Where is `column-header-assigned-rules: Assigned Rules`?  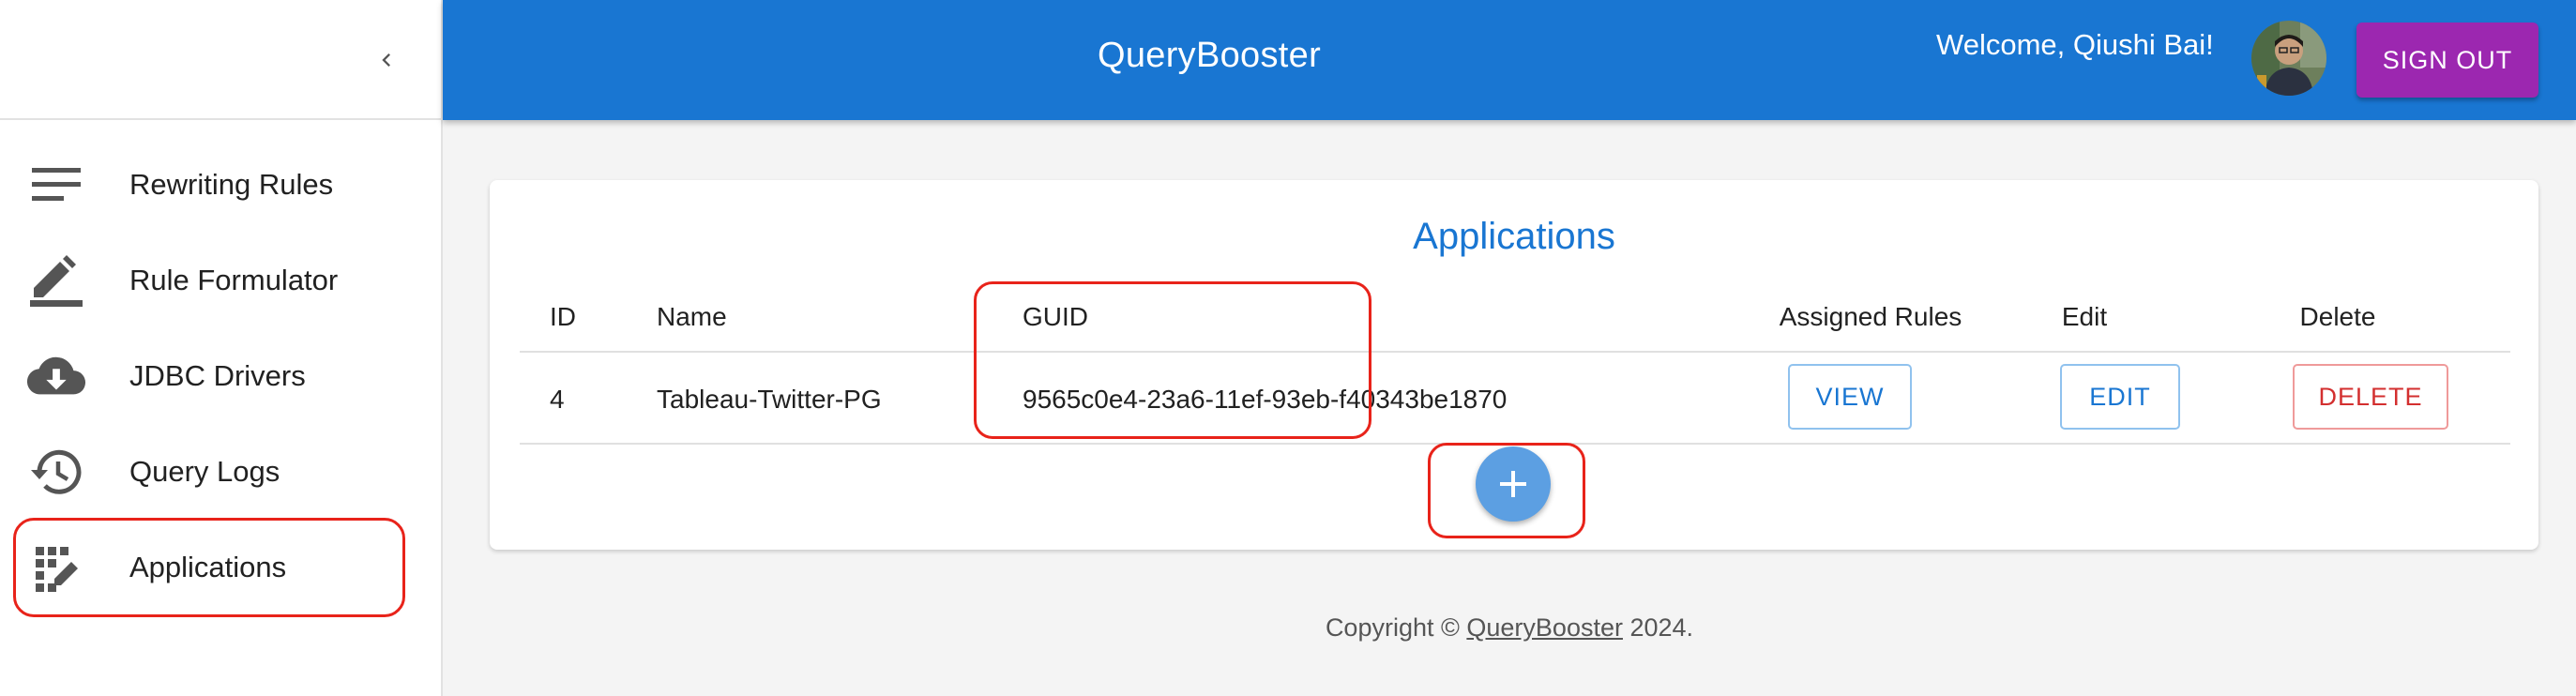 column-header-assigned-rules: Assigned Rules is located at coordinates (1870, 316).